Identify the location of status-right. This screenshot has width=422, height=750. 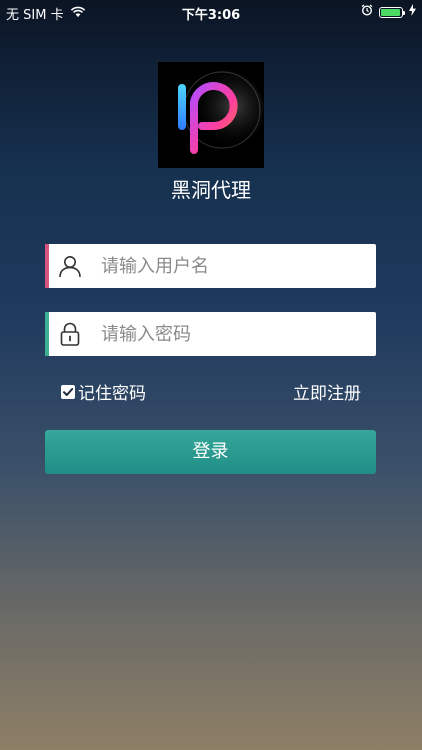
(388, 12).